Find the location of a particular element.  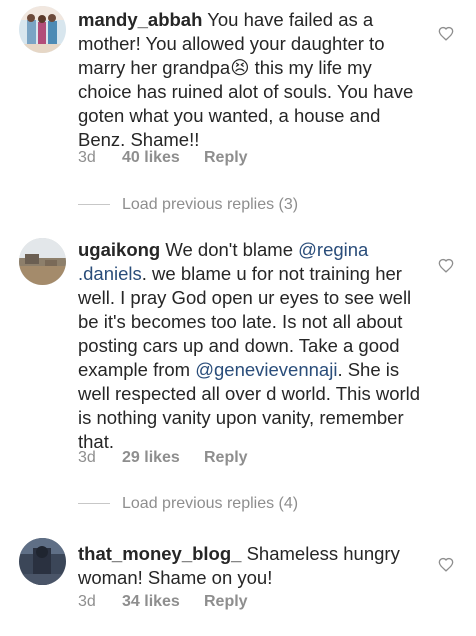

comment-username: mandy_abbah is located at coordinates (140, 19).